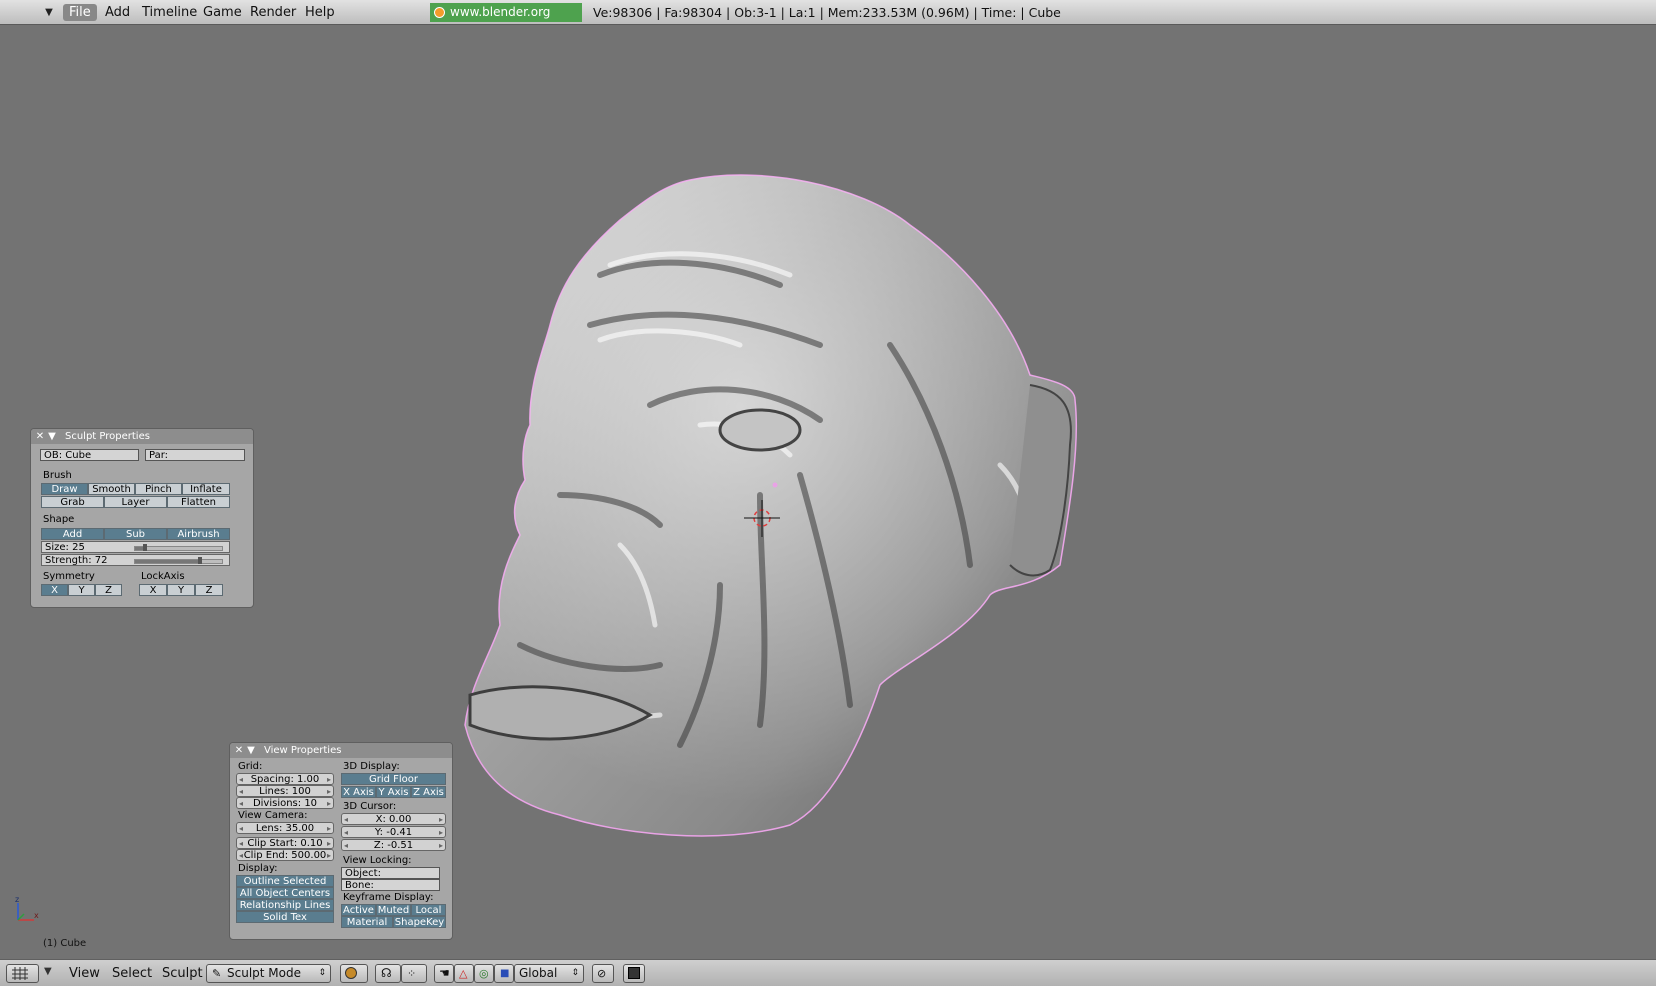 The height and width of the screenshot is (986, 1656). What do you see at coordinates (117, 12) in the screenshot?
I see `menu-add: Add` at bounding box center [117, 12].